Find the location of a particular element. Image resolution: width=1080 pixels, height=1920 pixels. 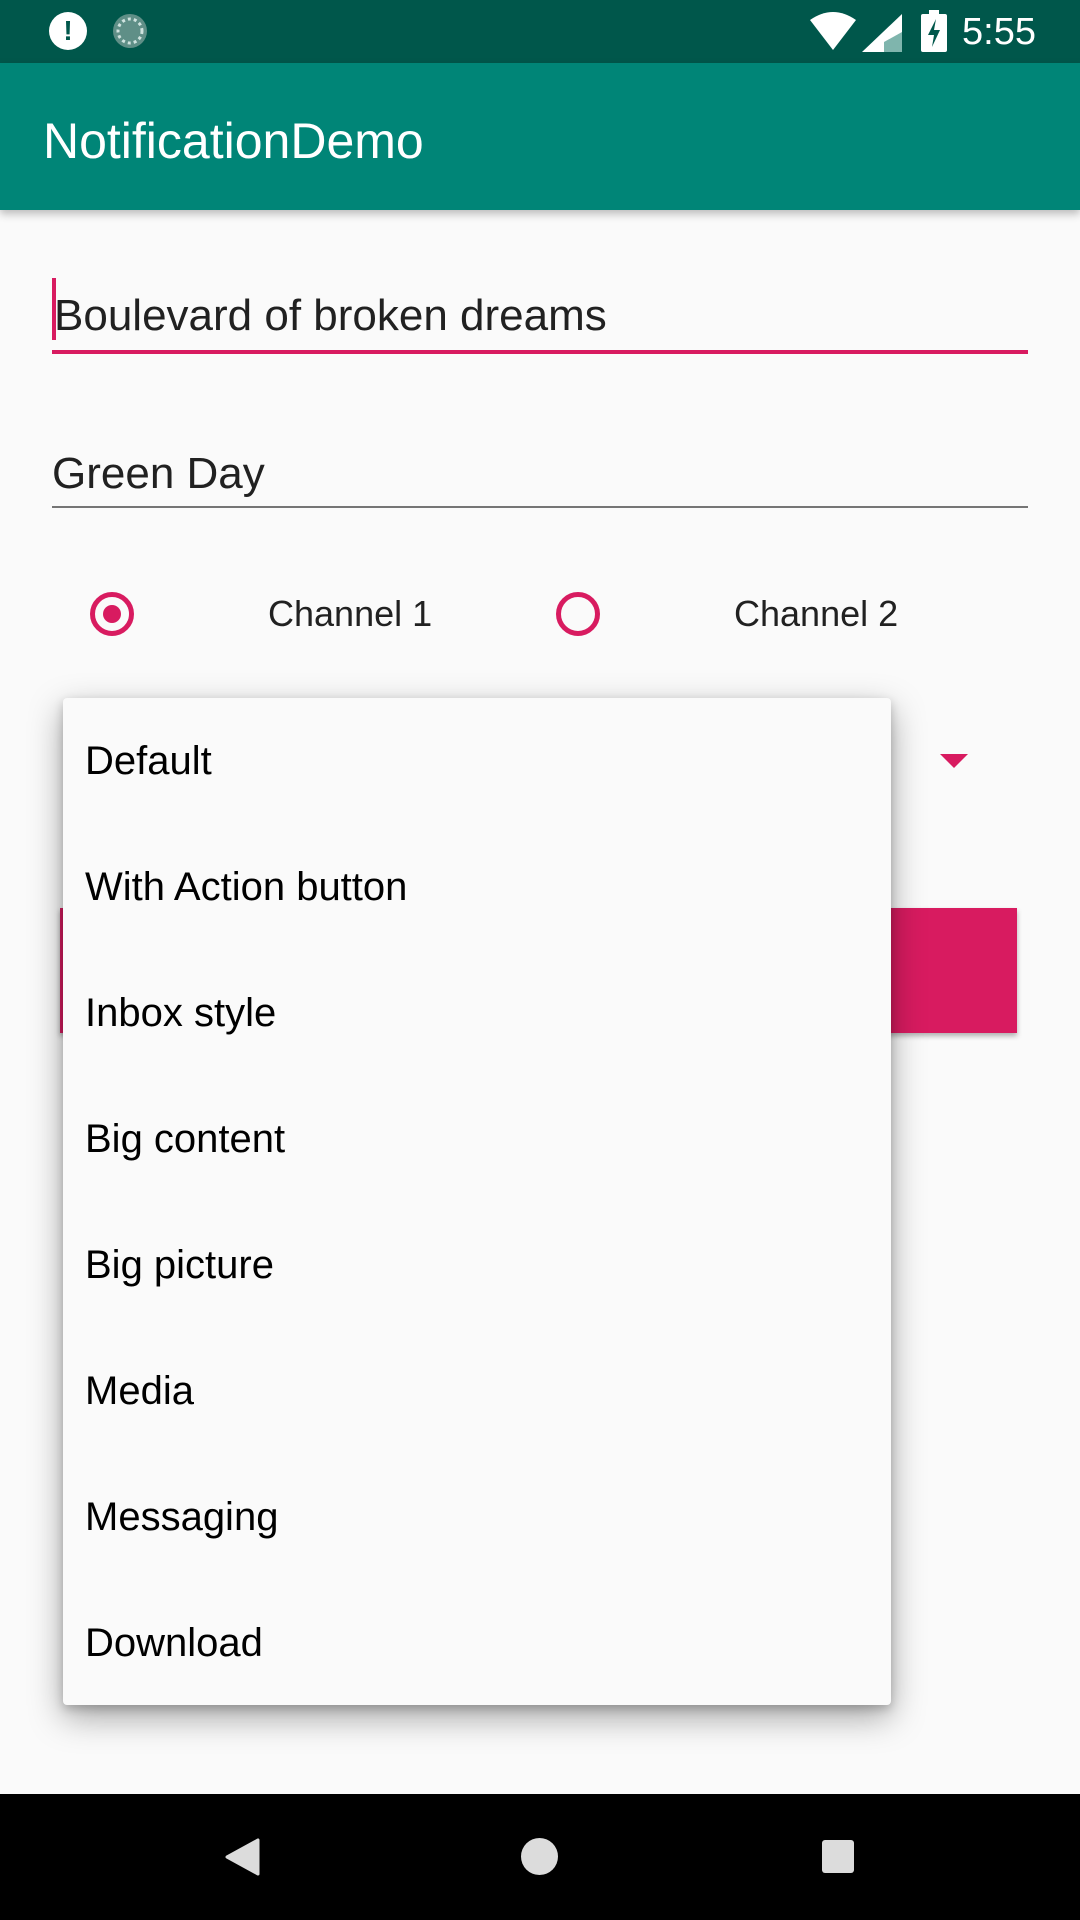

recents-icon is located at coordinates (838, 1856).